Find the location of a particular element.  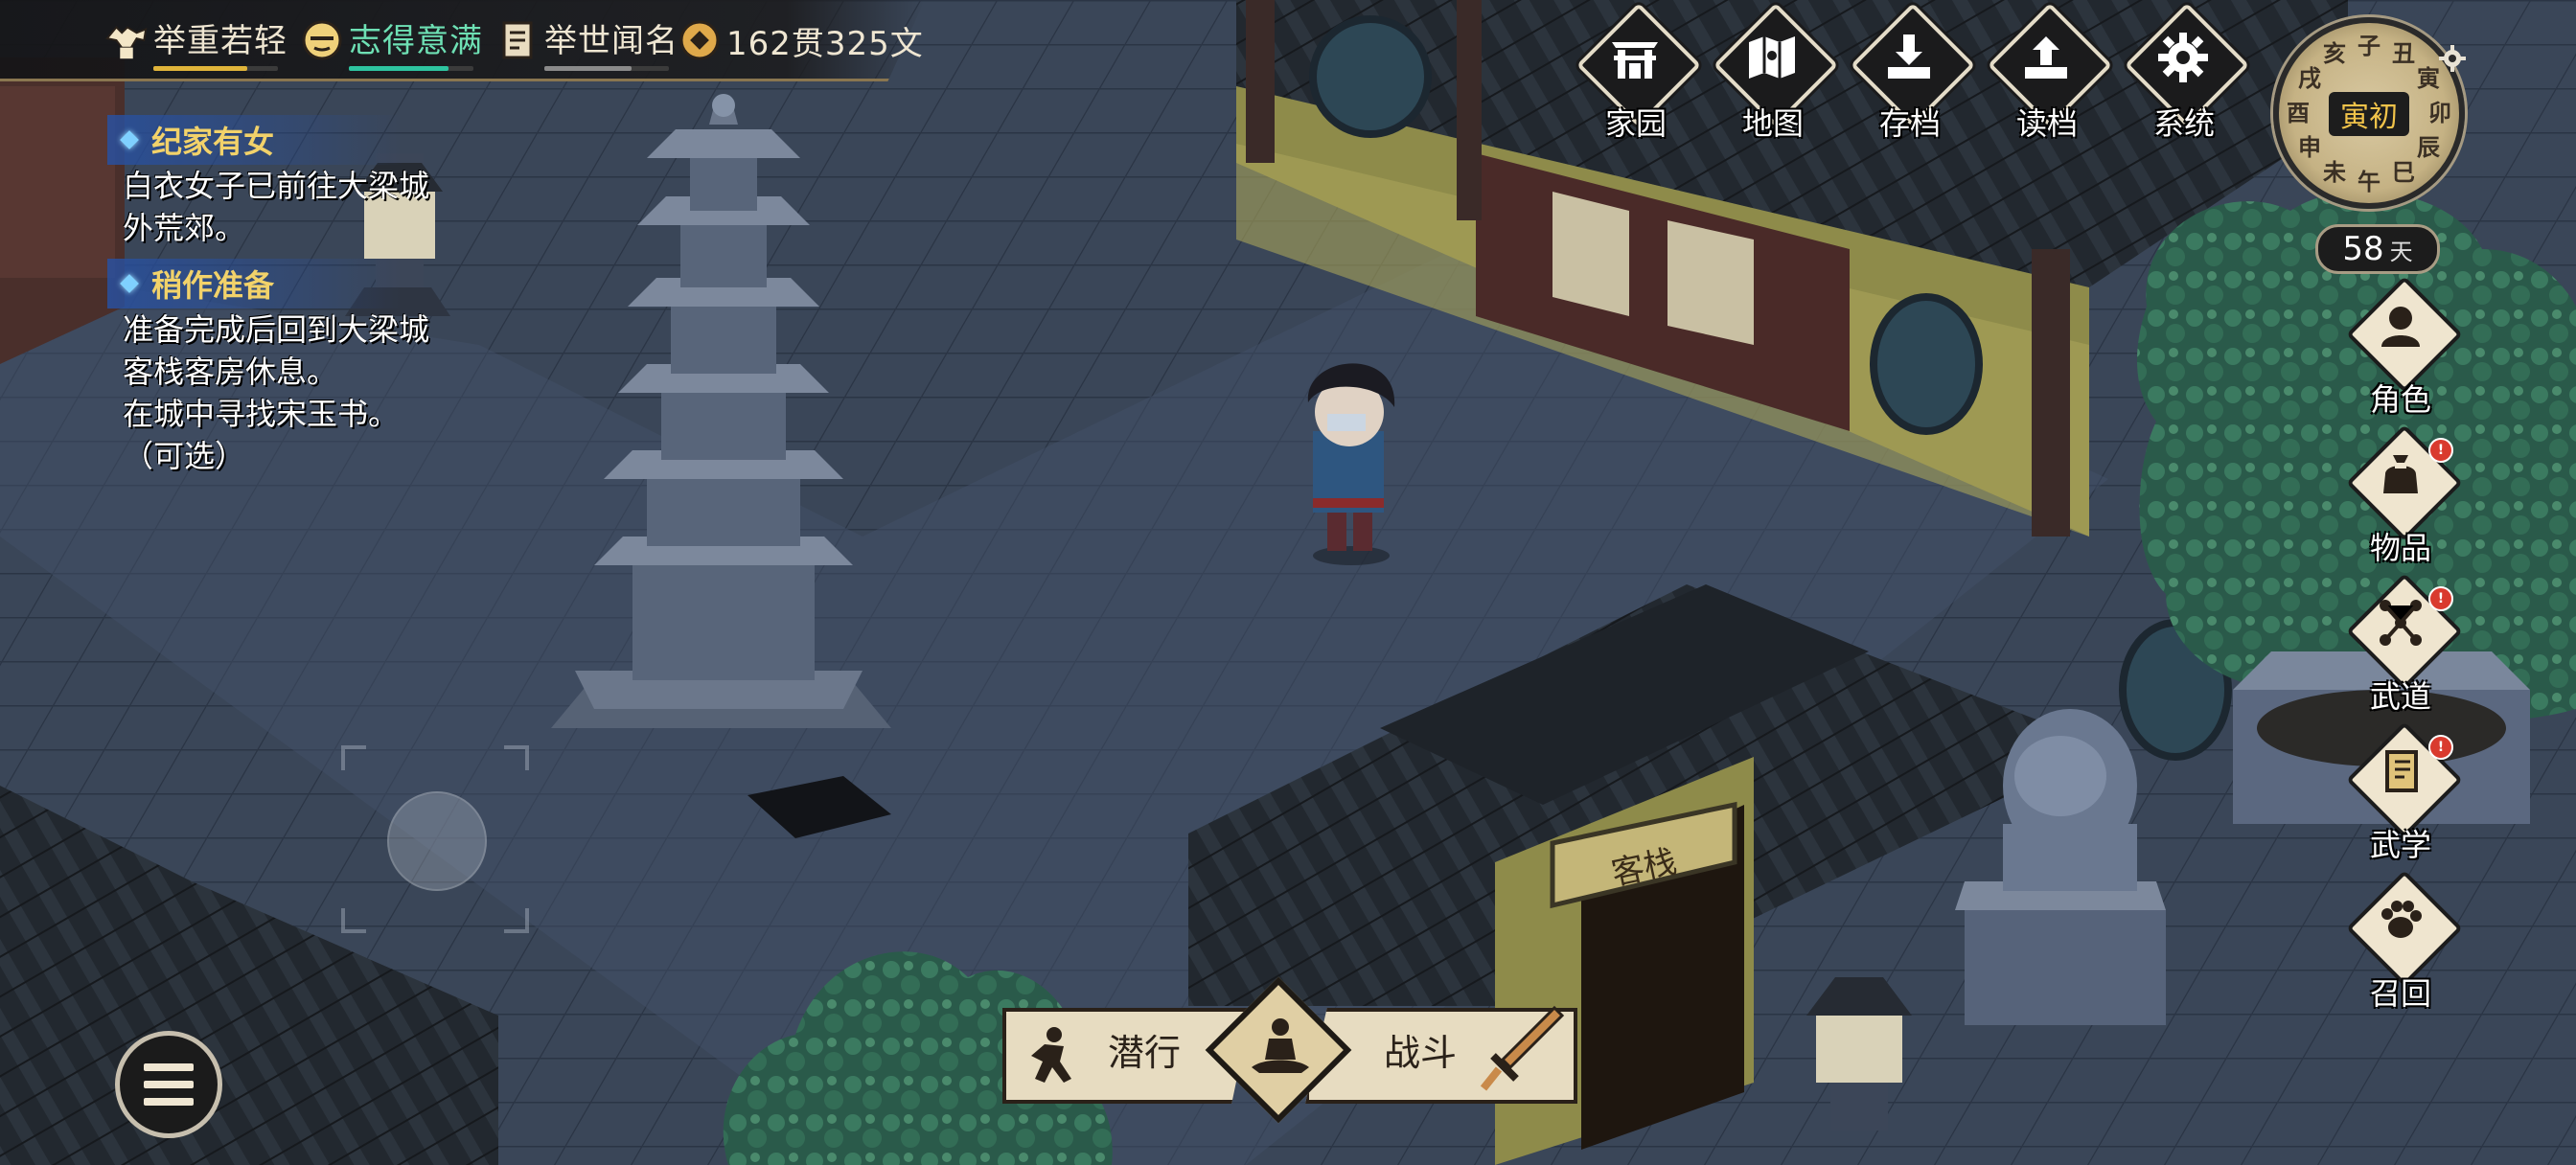

stat-strength: 举重若轻 is located at coordinates (196, 42).